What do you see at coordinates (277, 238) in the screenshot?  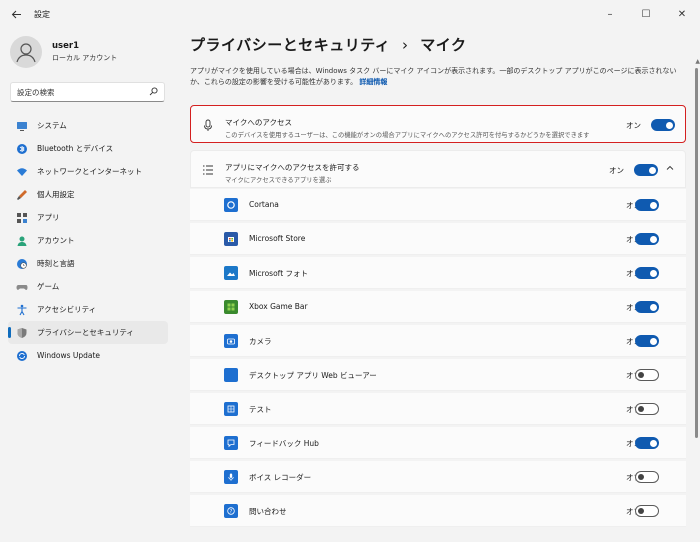 I see `app-name: Microsoft Store` at bounding box center [277, 238].